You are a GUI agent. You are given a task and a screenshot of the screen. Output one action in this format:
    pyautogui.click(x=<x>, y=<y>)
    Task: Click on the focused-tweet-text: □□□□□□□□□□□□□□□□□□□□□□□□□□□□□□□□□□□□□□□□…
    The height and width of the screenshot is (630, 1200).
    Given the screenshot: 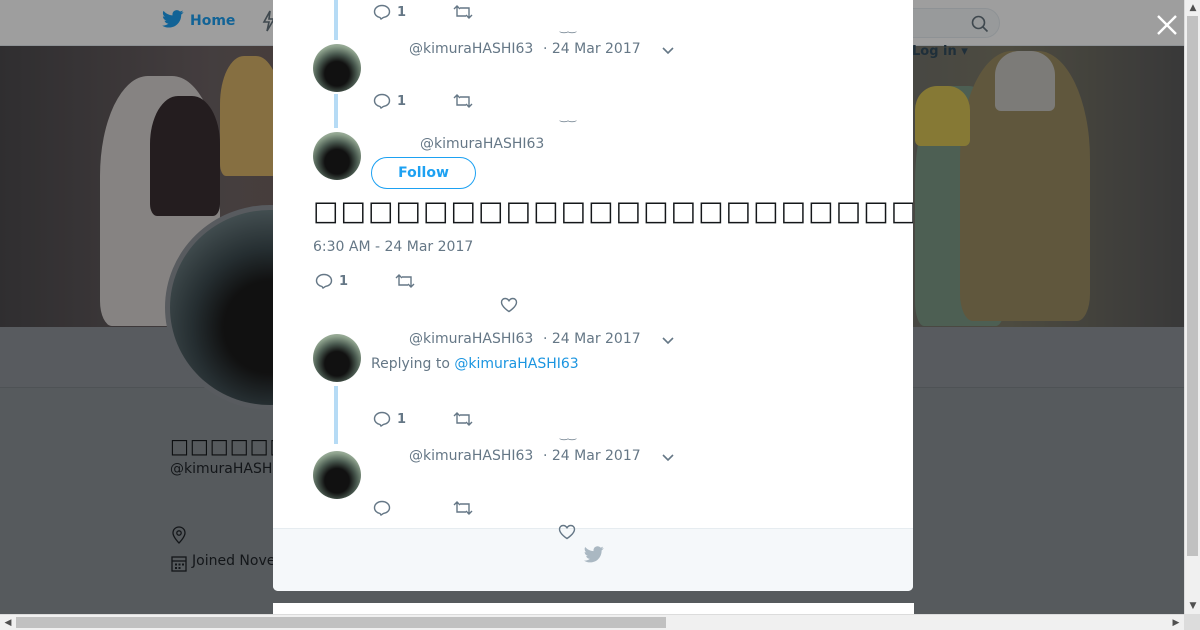 What is the action you would take?
    pyautogui.click(x=613, y=211)
    